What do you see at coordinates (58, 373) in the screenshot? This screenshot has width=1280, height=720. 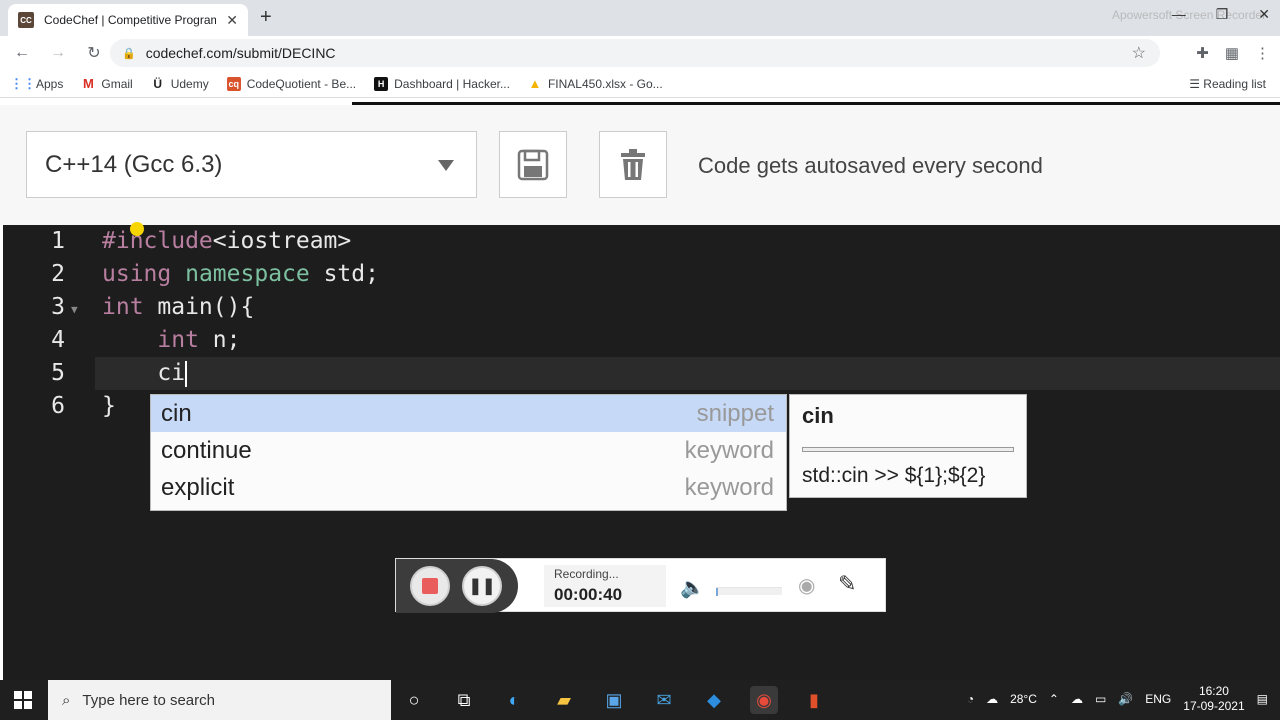 I see `line-number: 5` at bounding box center [58, 373].